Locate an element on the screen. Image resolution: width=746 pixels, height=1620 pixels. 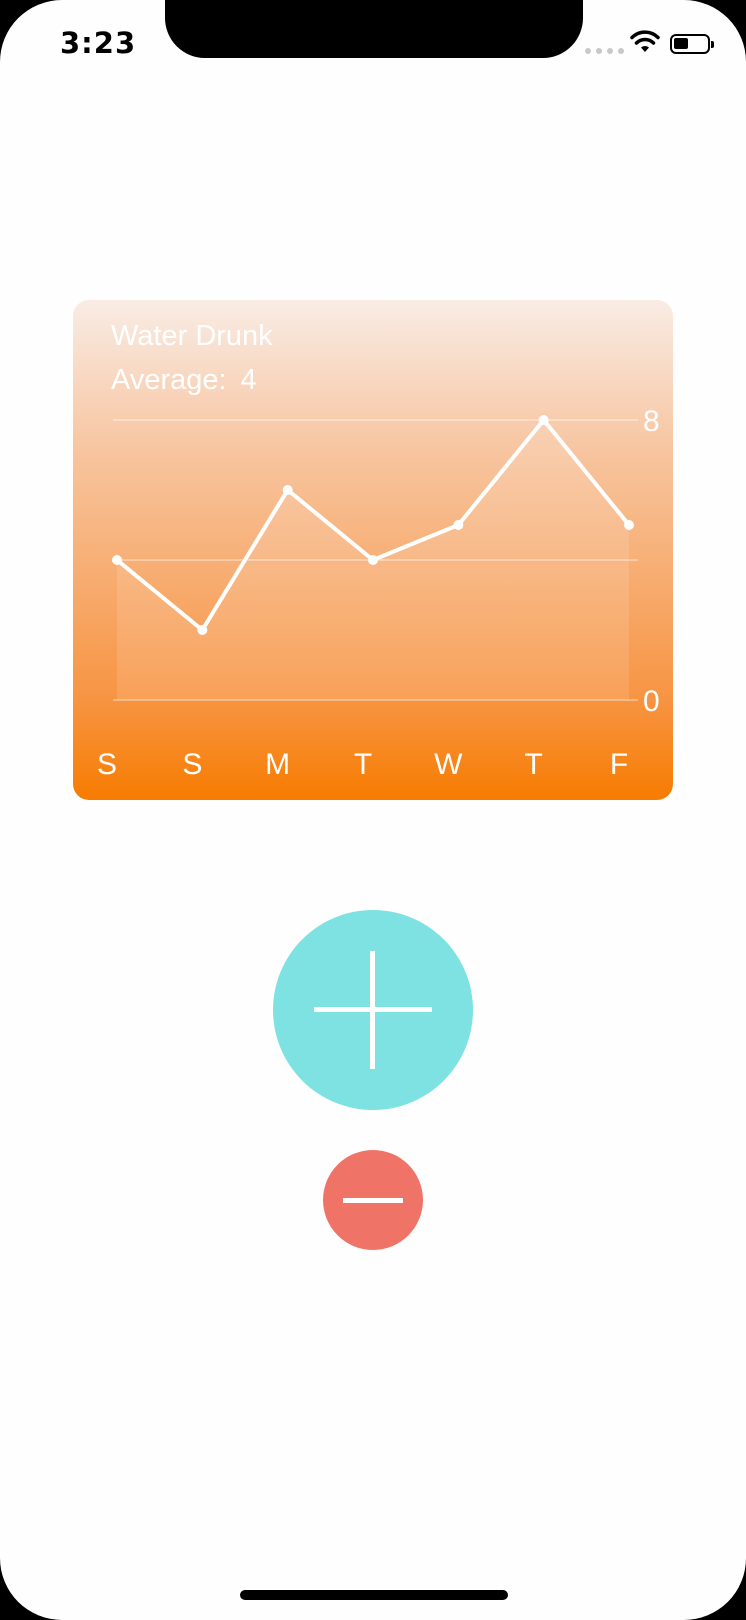
signal-icon is located at coordinates (604, 51).